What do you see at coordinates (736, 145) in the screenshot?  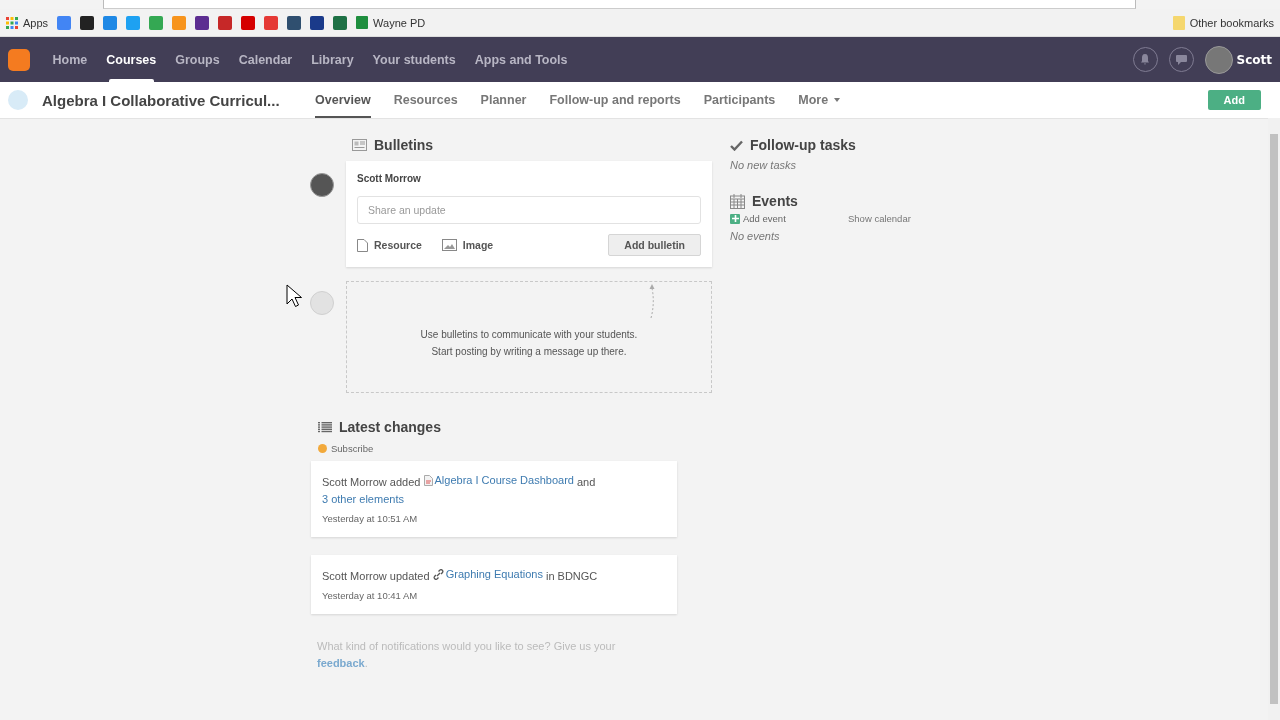 I see `checkmark-icon` at bounding box center [736, 145].